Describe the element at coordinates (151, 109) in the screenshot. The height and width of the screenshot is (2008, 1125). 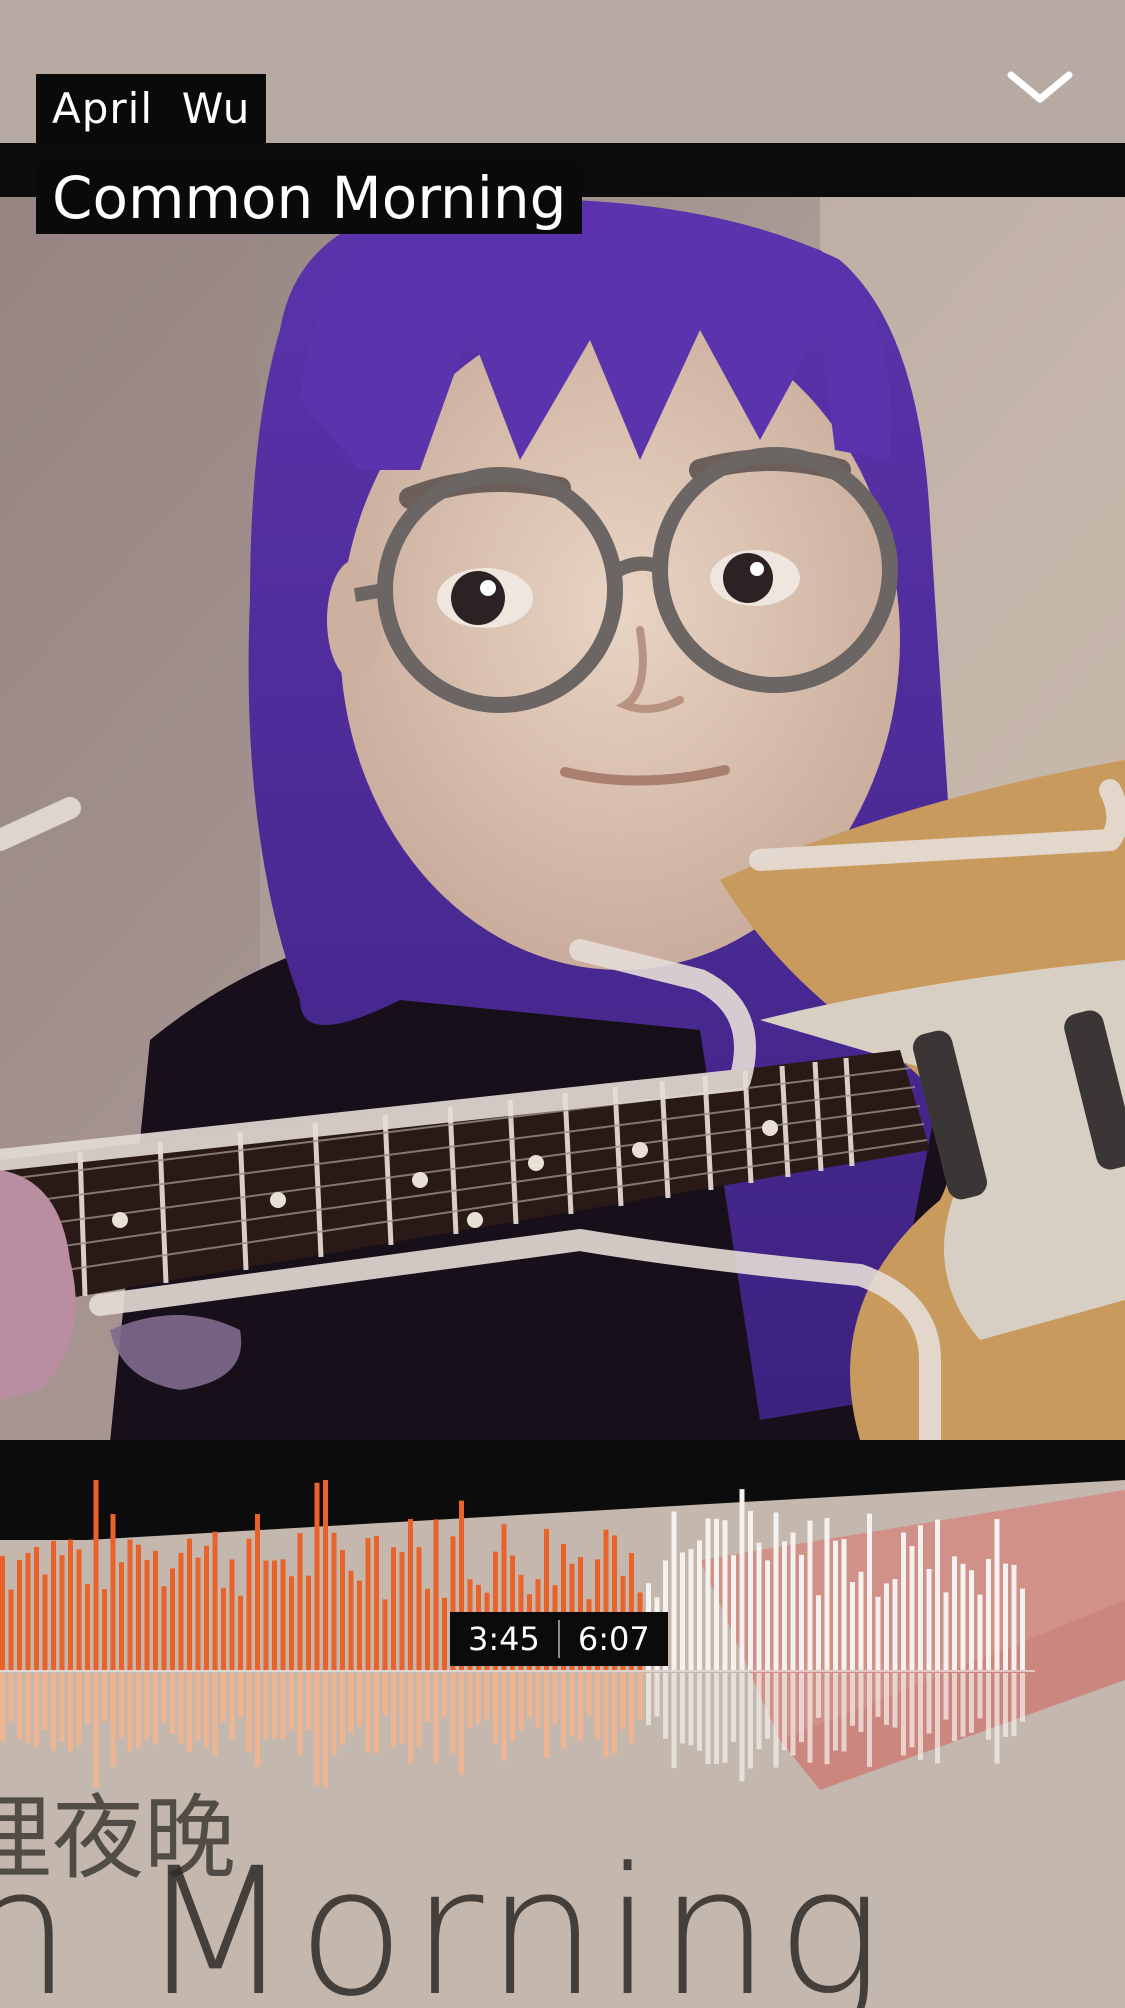
I see `artist-name: April Wu` at that location.